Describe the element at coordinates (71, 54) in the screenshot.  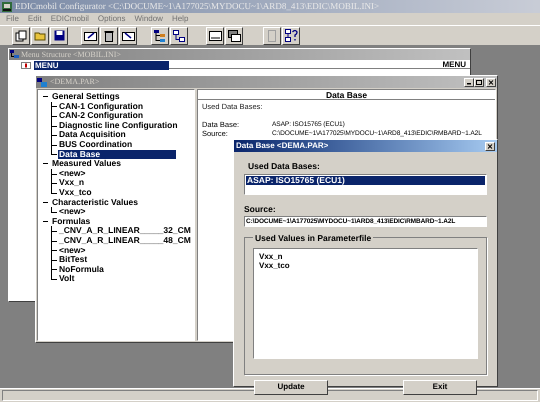
I see `window-title: Menu Structure <MOBIL.INI>` at that location.